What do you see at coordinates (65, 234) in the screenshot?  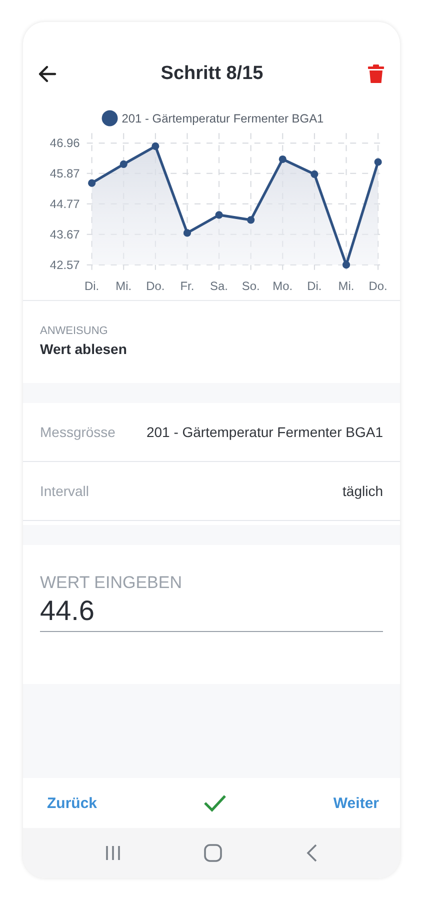 I see `y-axis-label: 43.67` at bounding box center [65, 234].